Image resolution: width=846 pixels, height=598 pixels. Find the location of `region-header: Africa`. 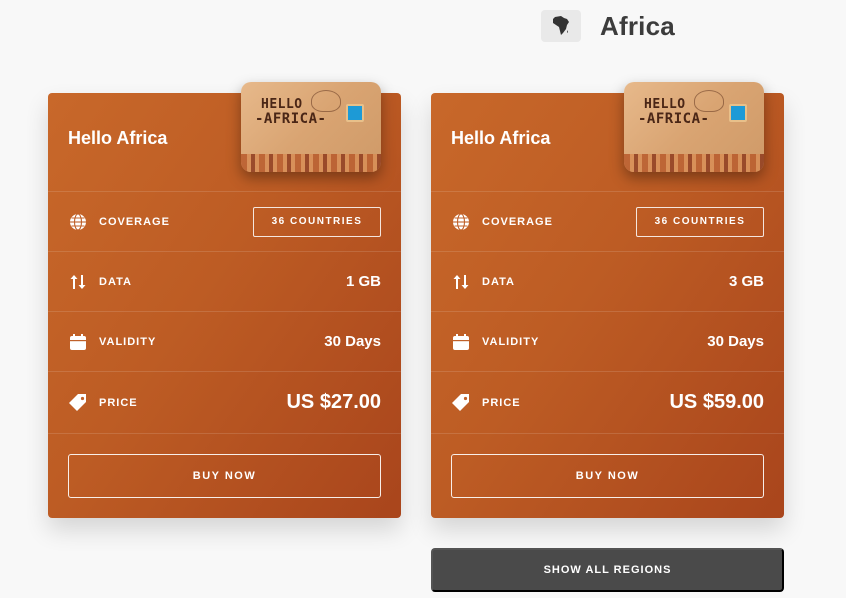

region-header: Africa is located at coordinates (608, 26).